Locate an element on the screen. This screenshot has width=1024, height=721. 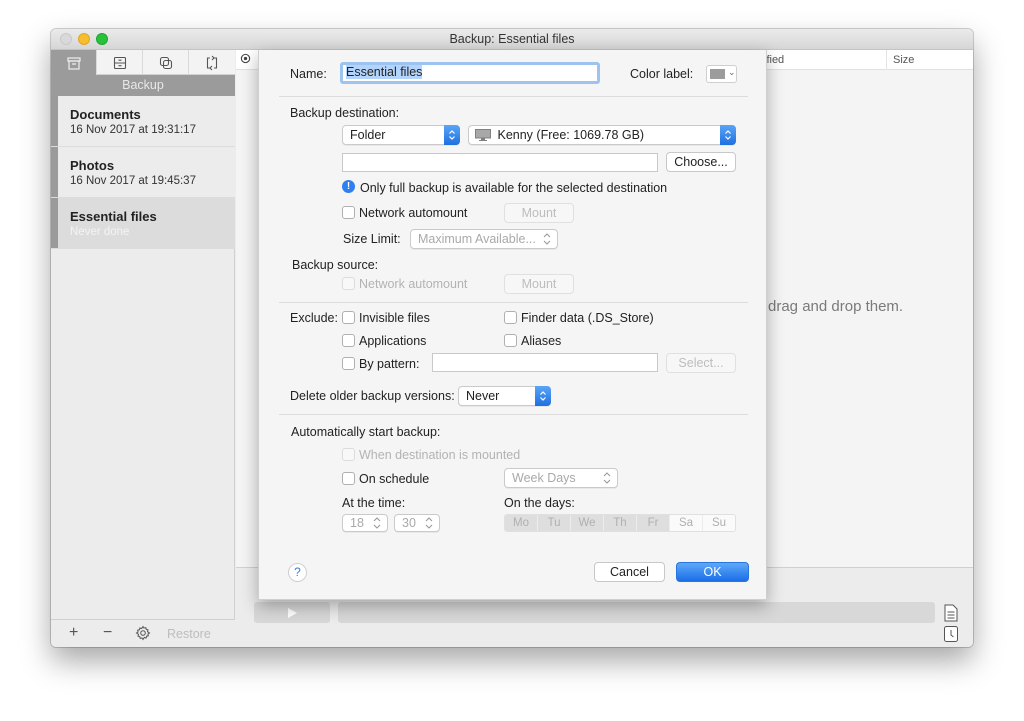
window-title: Backup: Essential files is located at coordinates (512, 39).